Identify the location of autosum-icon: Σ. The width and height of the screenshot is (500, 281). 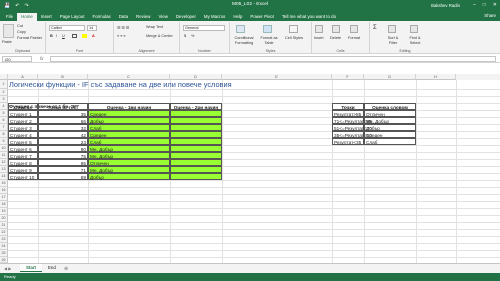
(375, 28).